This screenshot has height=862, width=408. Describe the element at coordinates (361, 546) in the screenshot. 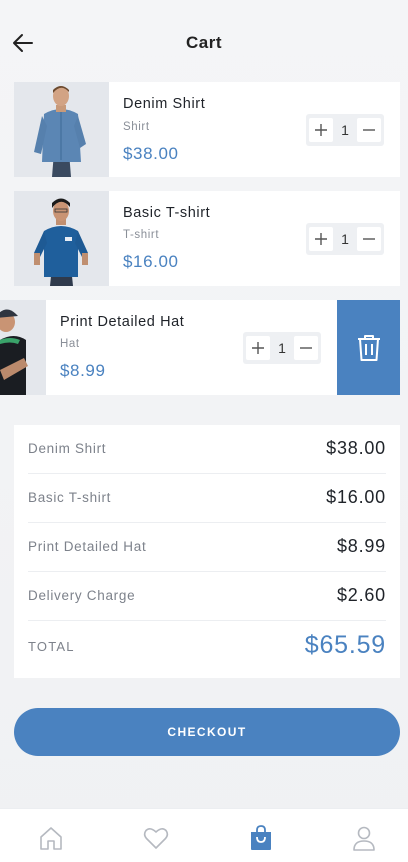

I see `summary-value: $8.99` at that location.